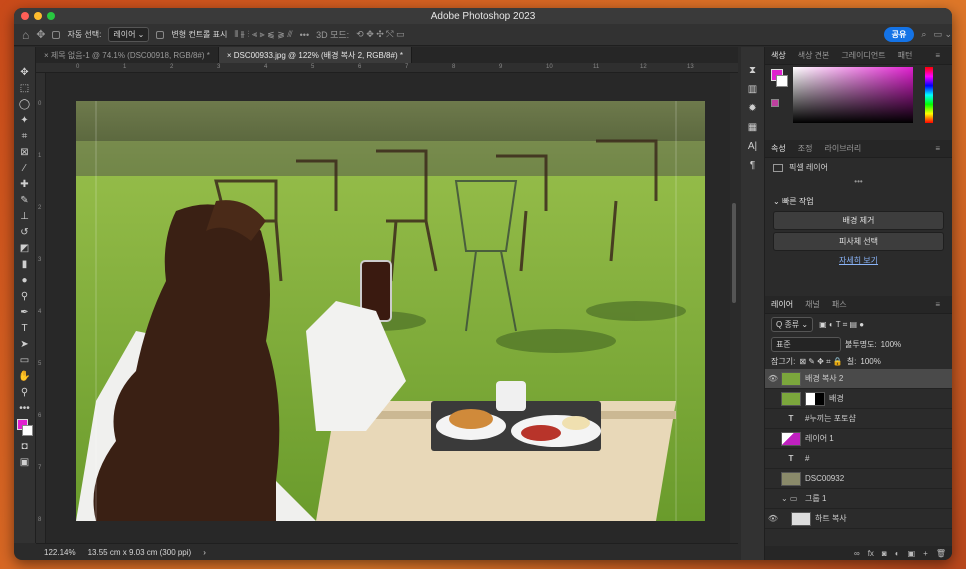  What do you see at coordinates (129, 34) in the screenshot?
I see `auto-select-dropdown: 레이어 ⌄` at bounding box center [129, 34].